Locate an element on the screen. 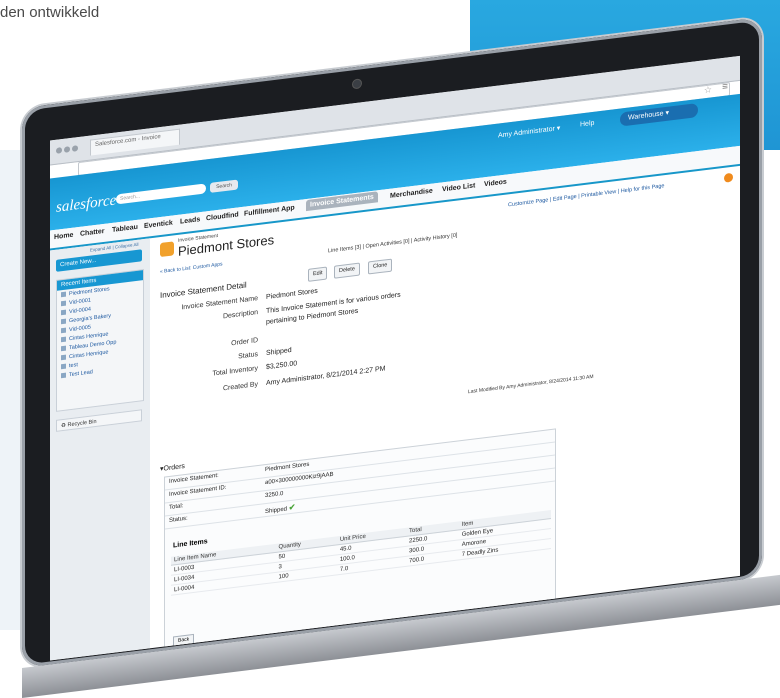 This screenshot has width=780, height=698. user-menu: Amy Administrator ▾ is located at coordinates (529, 132).